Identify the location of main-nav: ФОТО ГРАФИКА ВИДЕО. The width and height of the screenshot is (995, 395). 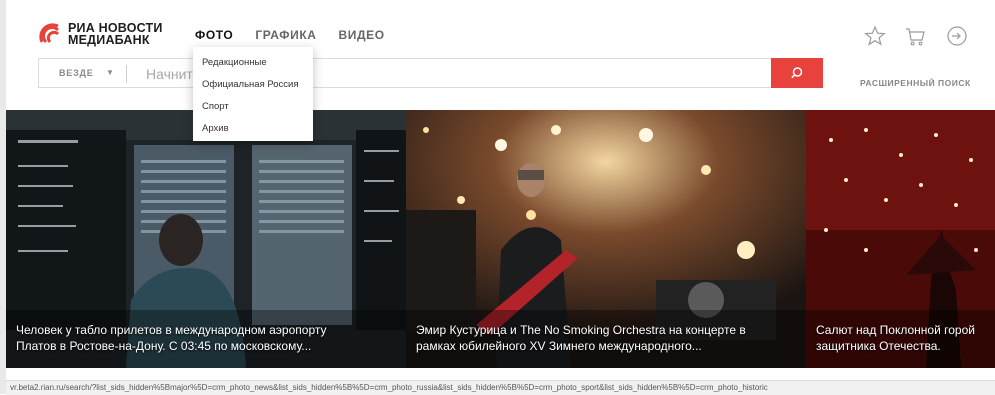
(290, 35).